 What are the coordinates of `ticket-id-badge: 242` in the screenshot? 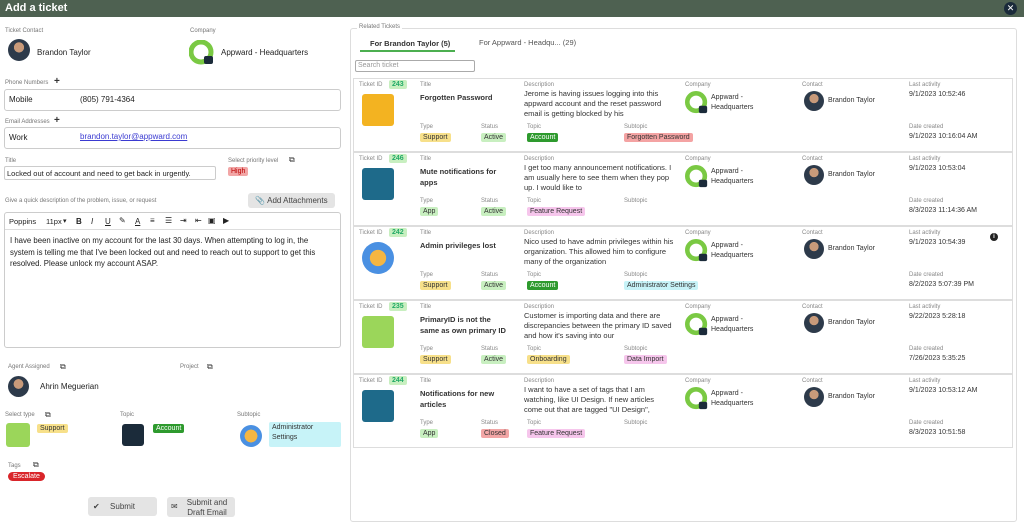 It's located at (398, 232).